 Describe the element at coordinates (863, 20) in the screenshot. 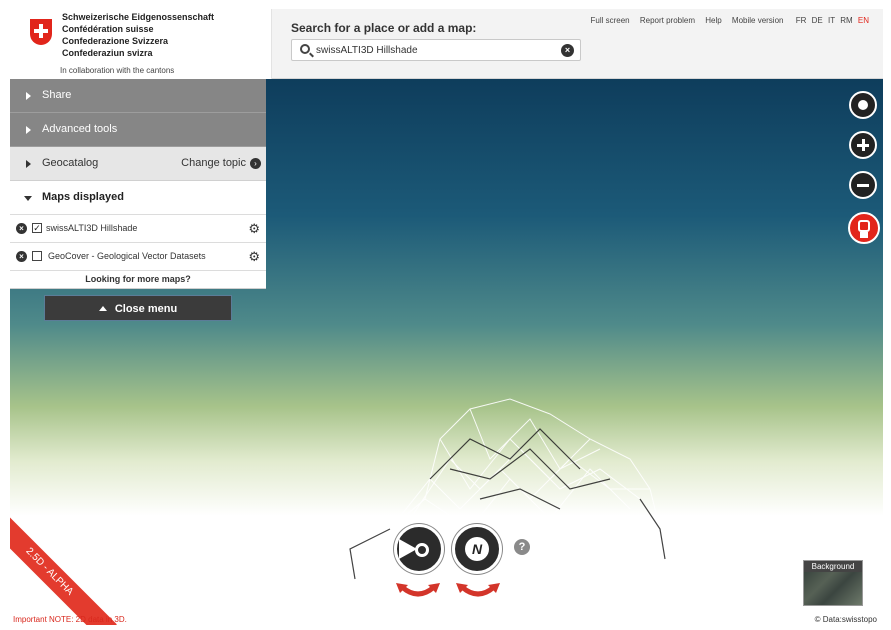

I see `lang-en: EN` at that location.